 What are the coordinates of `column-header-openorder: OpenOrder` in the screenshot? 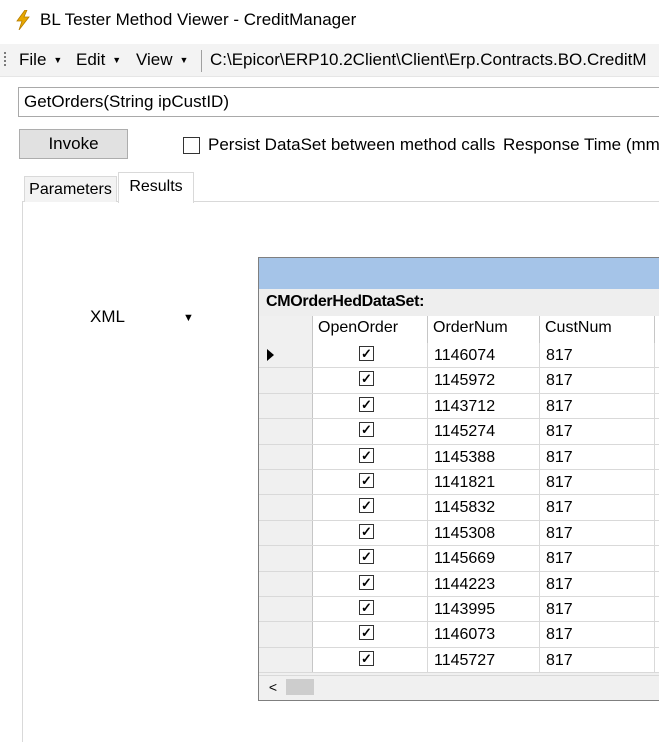 It's located at (370, 329).